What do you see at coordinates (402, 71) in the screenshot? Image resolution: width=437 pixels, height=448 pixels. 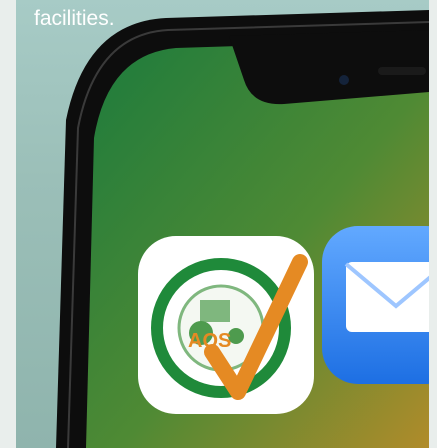 I see `speaker-grille` at bounding box center [402, 71].